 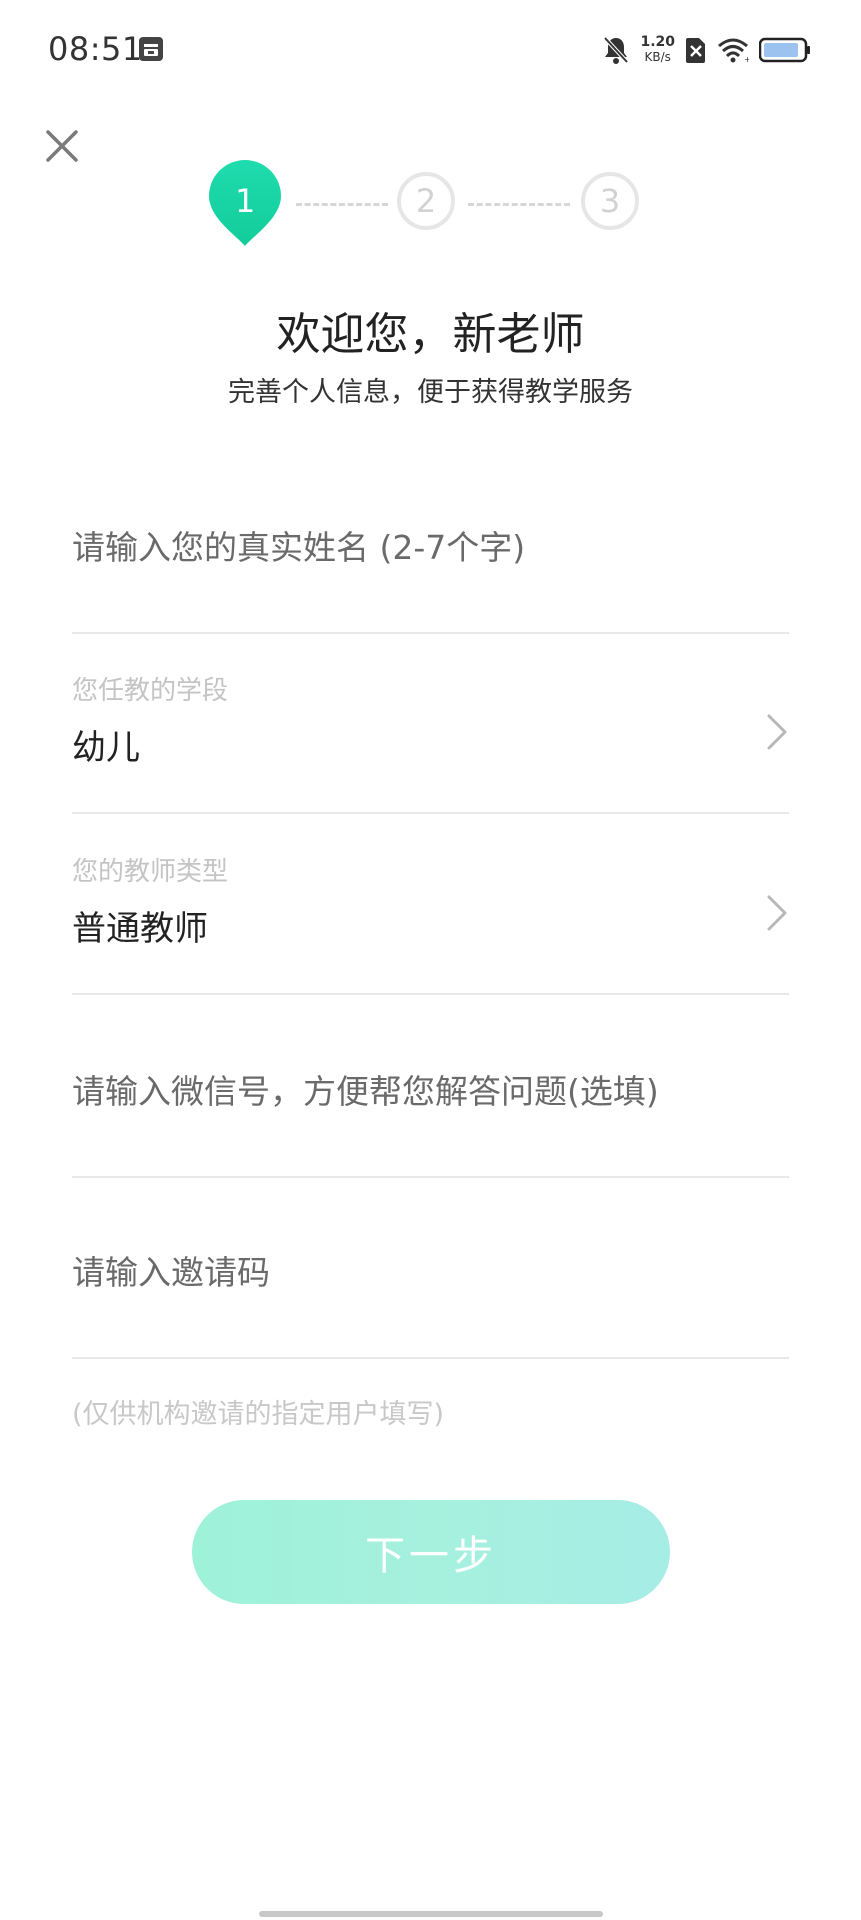 What do you see at coordinates (245, 201) in the screenshot?
I see `step-1-number: 1` at bounding box center [245, 201].